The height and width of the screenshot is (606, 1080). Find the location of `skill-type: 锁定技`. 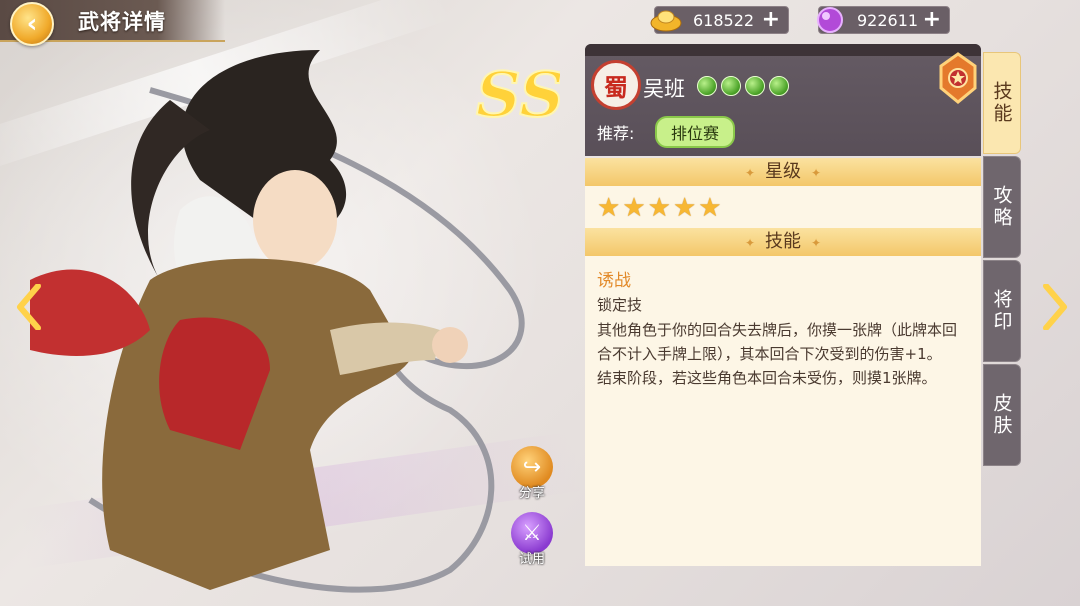

skill-type: 锁定技 is located at coordinates (620, 305).